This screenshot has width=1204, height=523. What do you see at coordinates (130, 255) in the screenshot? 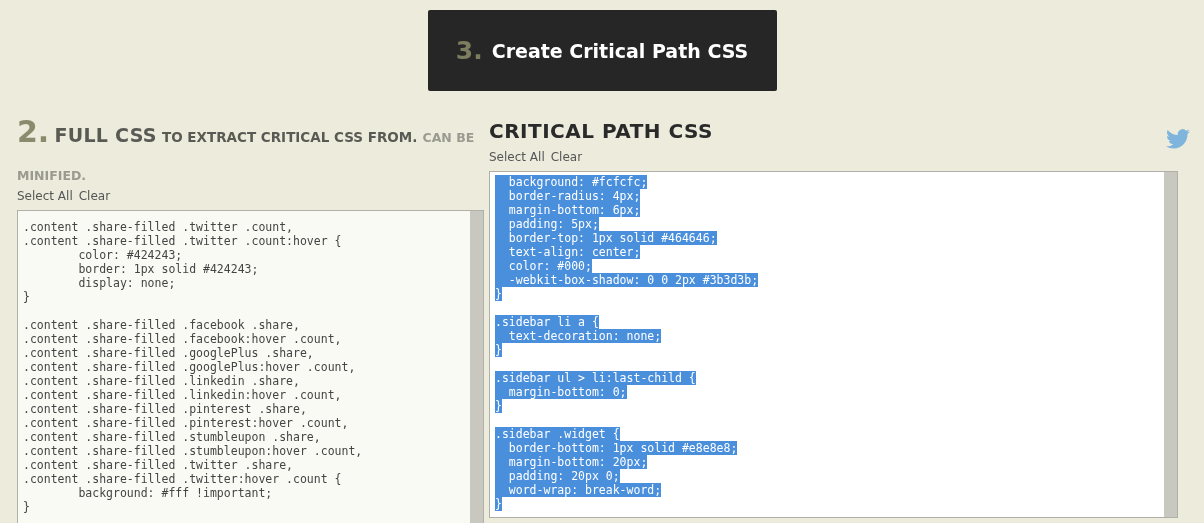
I see `code-line: color: #424243;` at bounding box center [130, 255].